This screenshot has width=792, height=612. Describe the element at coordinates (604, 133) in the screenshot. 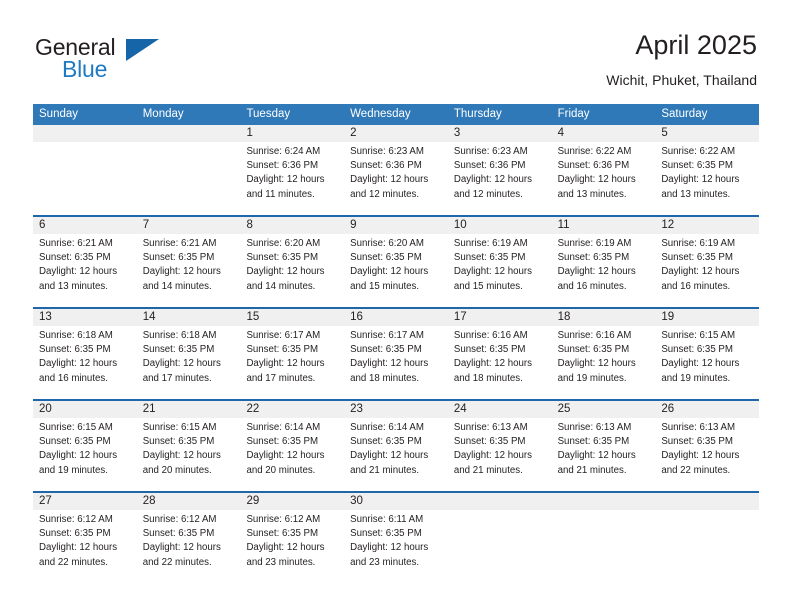

I see `day-number: 4` at that location.